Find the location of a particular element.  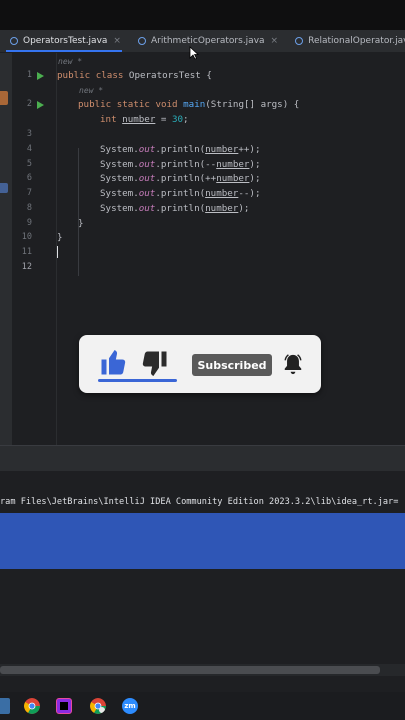

number-literal: 30 is located at coordinates (177, 119).